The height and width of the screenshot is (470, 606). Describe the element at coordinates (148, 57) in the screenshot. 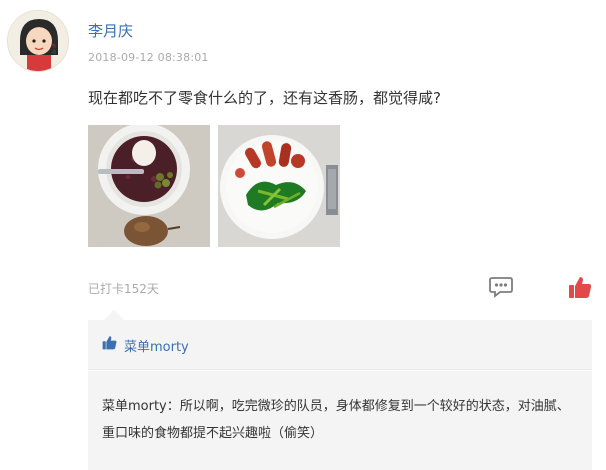

I see `post-timestamp: 2018-09-12 08:38:01` at that location.